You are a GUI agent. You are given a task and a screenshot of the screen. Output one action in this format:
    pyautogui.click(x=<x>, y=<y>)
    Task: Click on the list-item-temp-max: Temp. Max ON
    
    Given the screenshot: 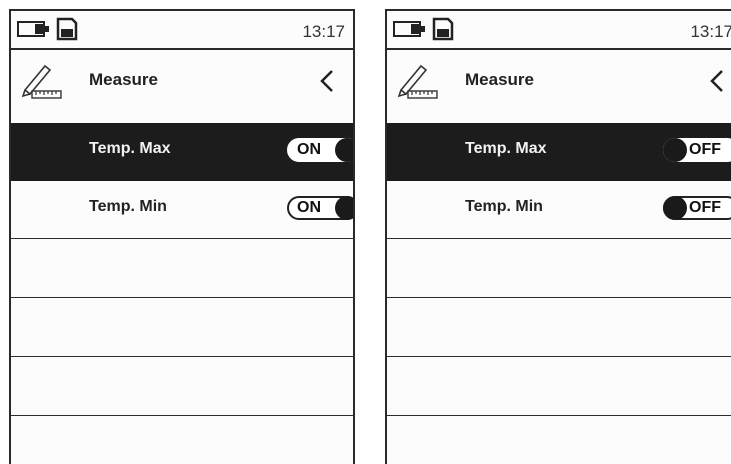 What is the action you would take?
    pyautogui.click(x=182, y=152)
    